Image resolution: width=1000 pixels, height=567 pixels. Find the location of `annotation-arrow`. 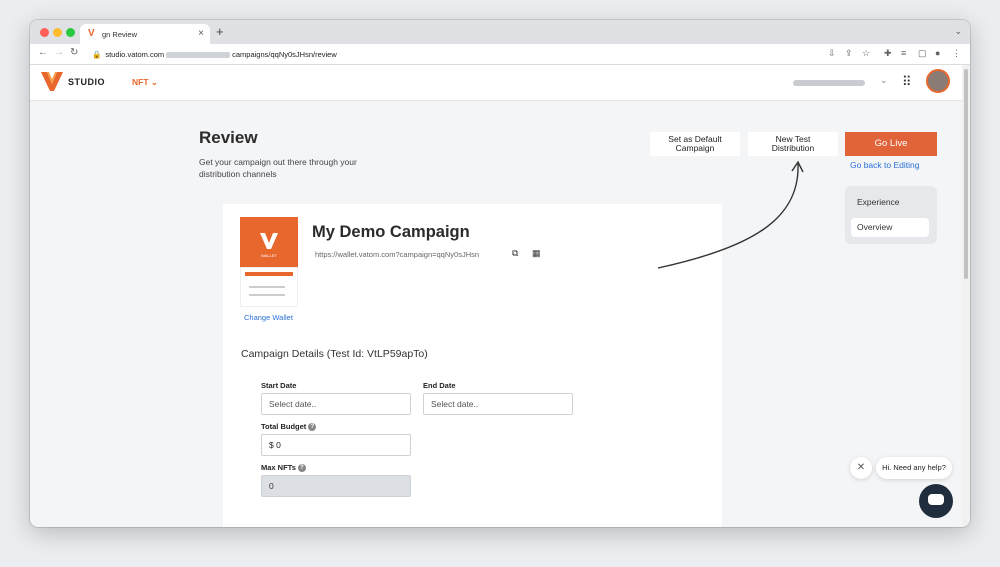

annotation-arrow is located at coordinates (730, 214).